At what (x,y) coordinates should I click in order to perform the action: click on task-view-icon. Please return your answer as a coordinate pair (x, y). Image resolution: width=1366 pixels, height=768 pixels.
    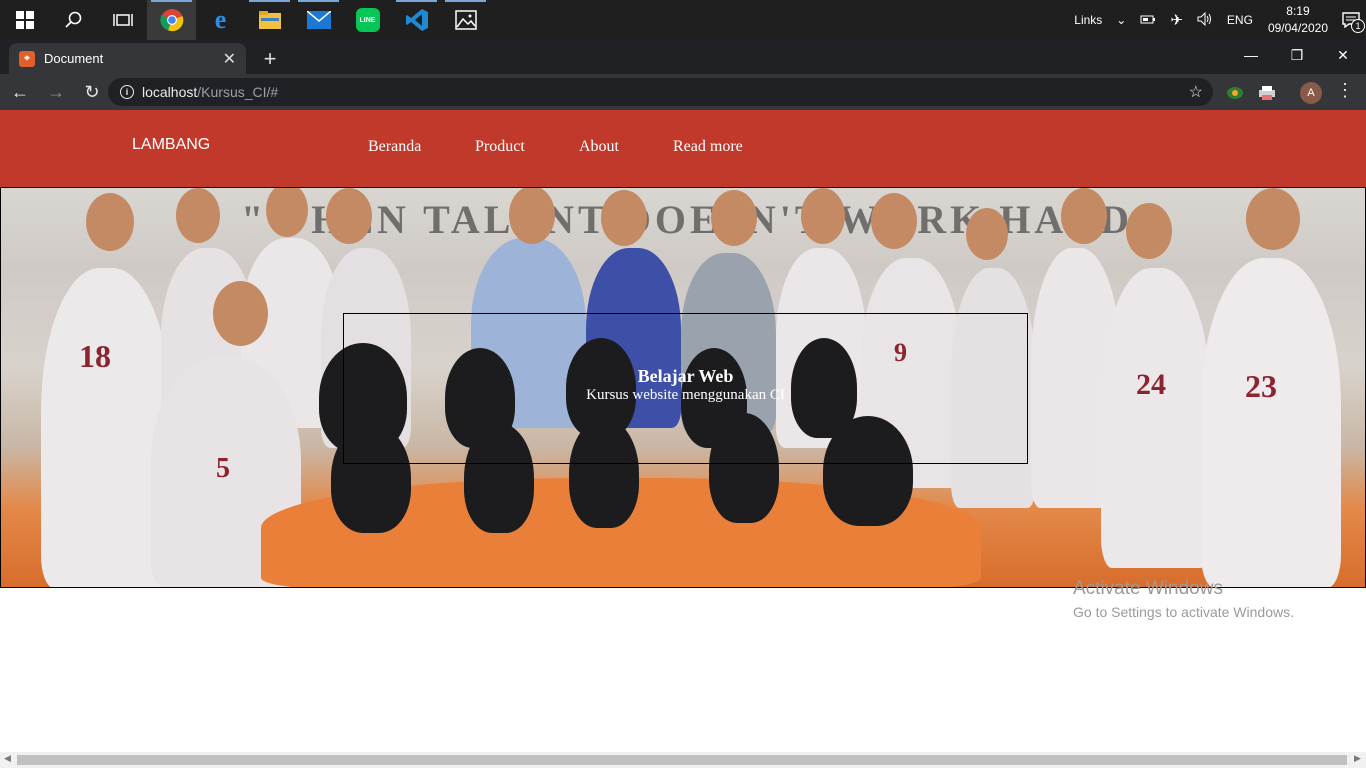
    Looking at the image, I should click on (122, 20).